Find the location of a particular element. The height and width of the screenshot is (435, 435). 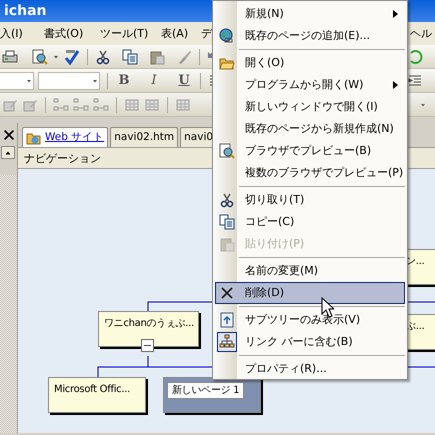

menu-bar-item: デ is located at coordinates (206, 34).